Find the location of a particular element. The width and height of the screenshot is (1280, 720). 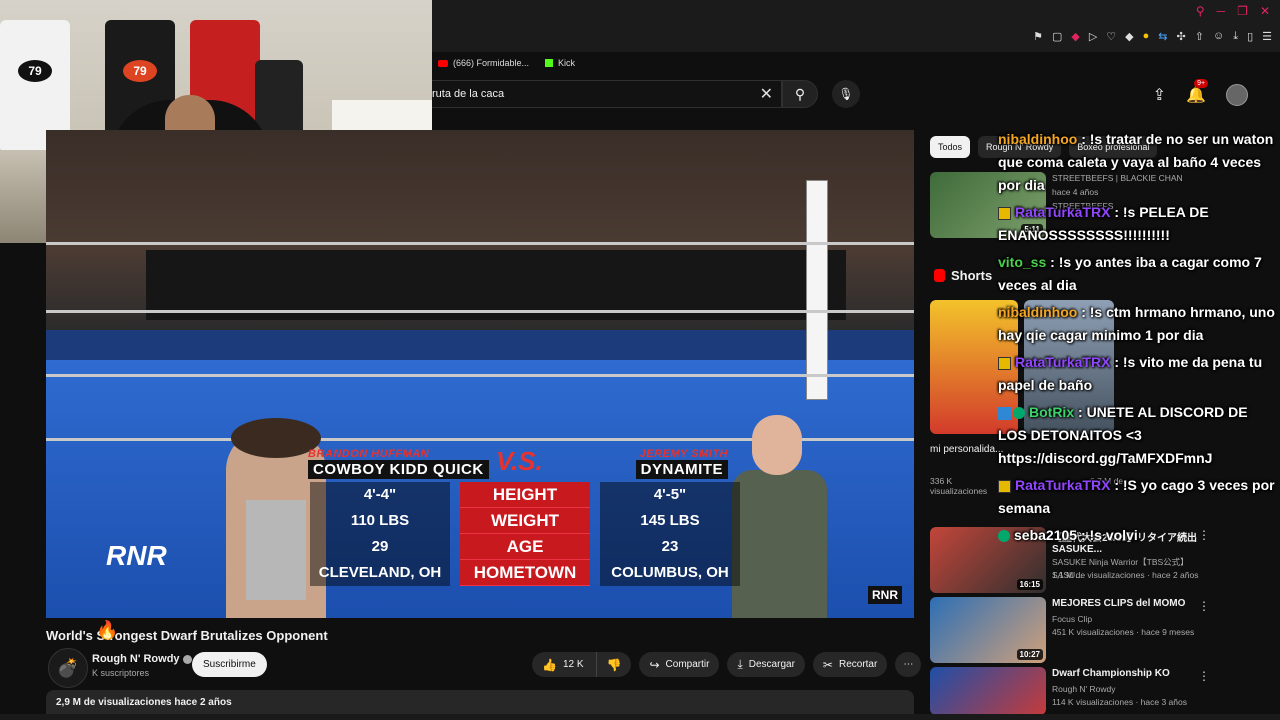

rec-meta: 114 K visualizaciones · hace 3 años is located at coordinates (1119, 702).